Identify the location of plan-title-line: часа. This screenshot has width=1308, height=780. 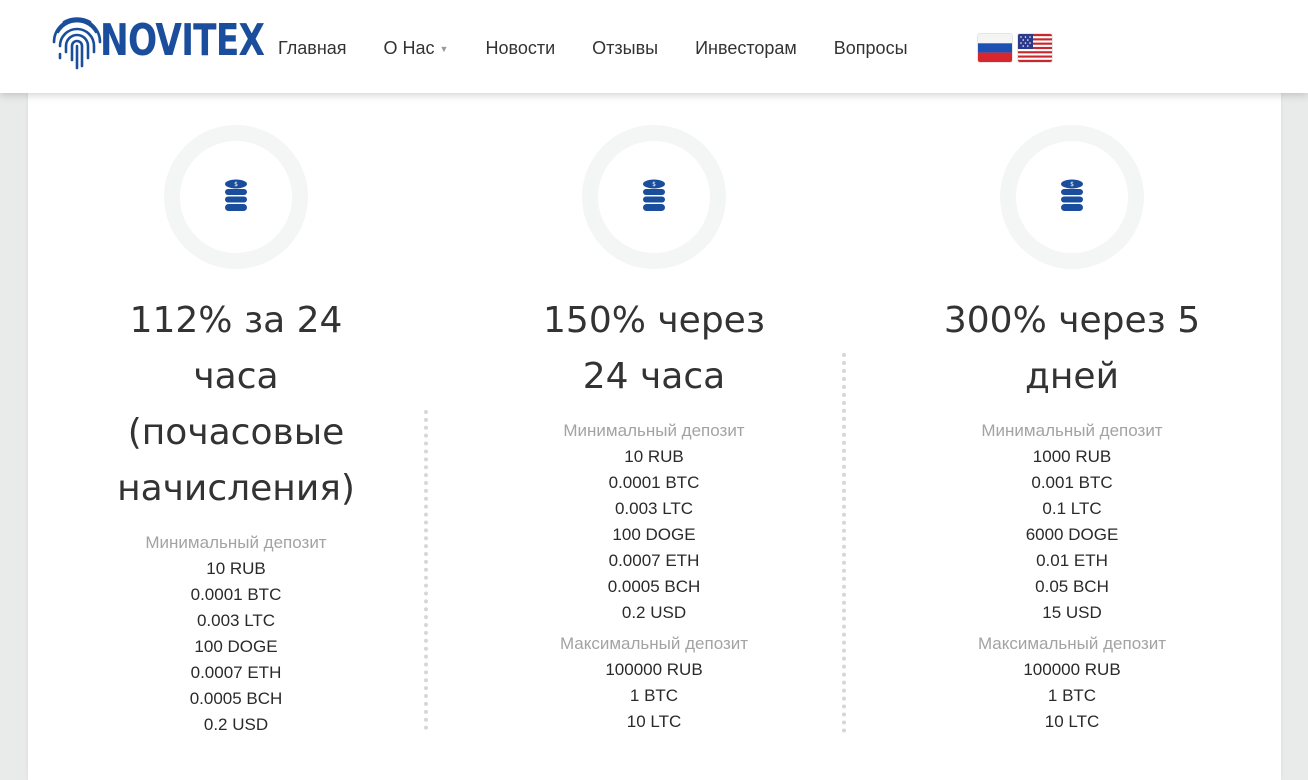
(236, 376).